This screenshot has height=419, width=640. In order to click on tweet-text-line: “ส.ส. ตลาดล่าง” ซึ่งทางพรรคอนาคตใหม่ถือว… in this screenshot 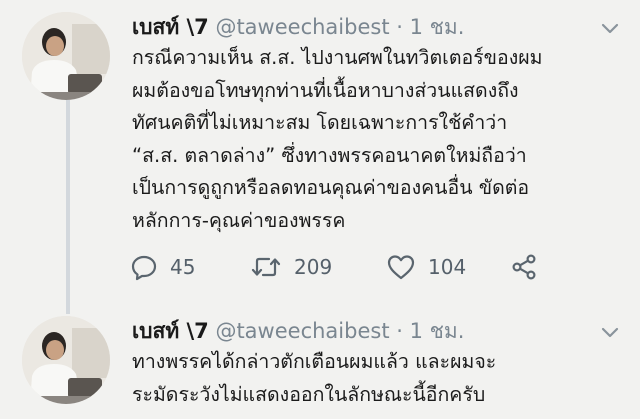, I will do `click(329, 155)`.